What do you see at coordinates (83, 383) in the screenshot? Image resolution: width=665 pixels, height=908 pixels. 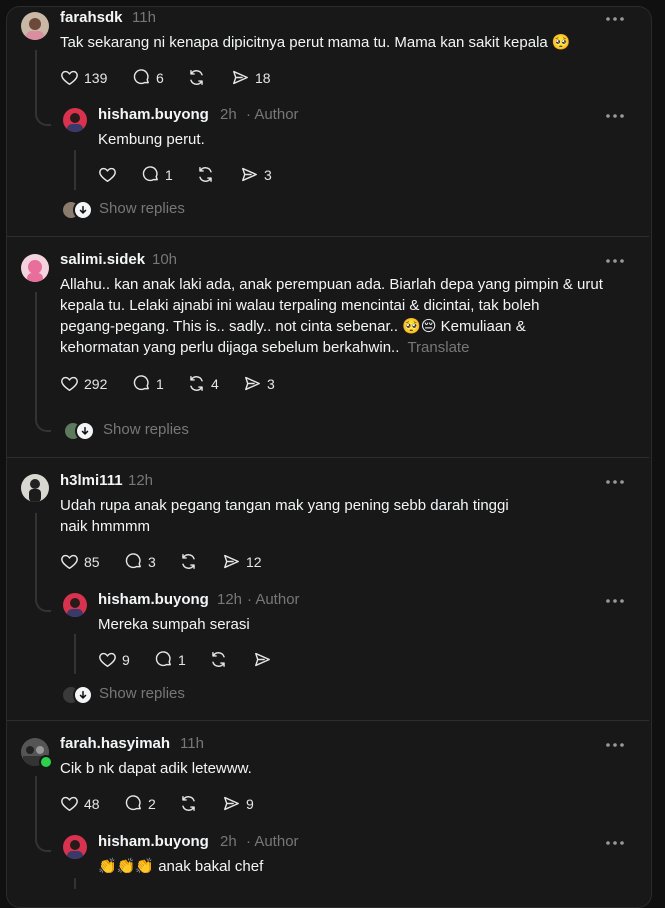 I see `like-button: 292` at bounding box center [83, 383].